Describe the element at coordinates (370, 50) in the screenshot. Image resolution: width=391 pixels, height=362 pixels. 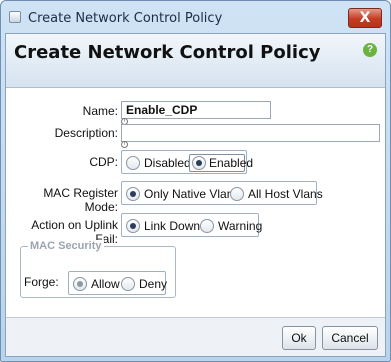
I see `help-icon: ?` at that location.